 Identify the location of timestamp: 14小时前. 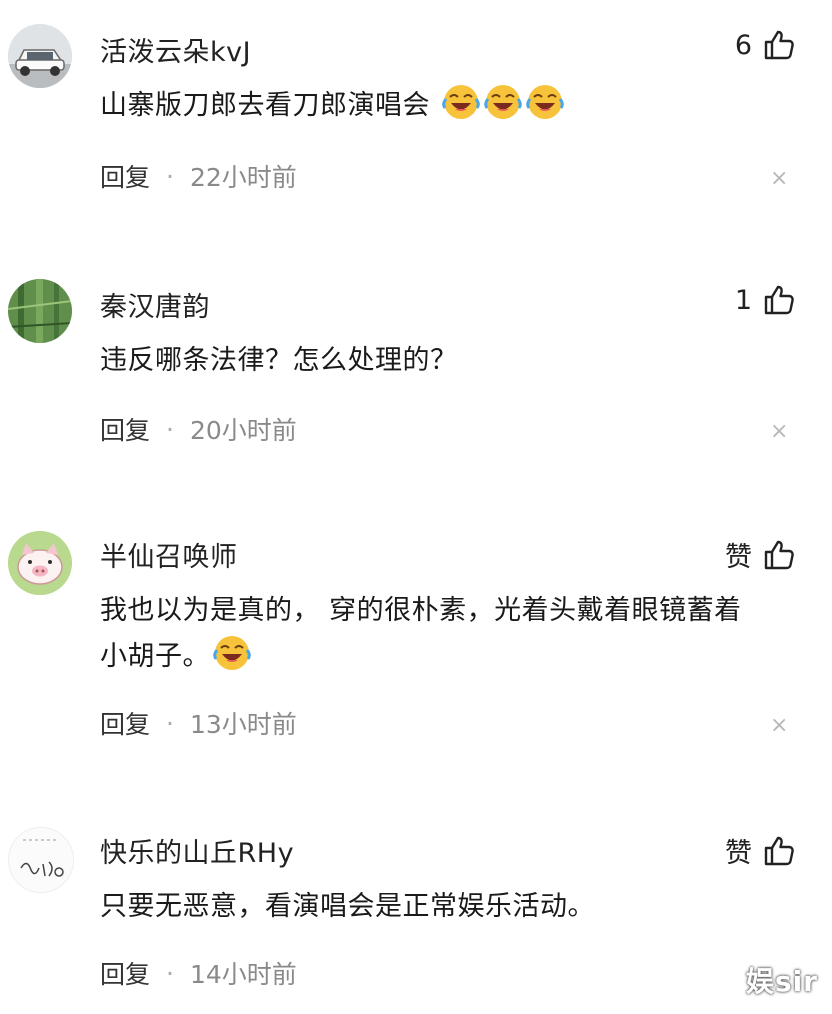
(243, 974).